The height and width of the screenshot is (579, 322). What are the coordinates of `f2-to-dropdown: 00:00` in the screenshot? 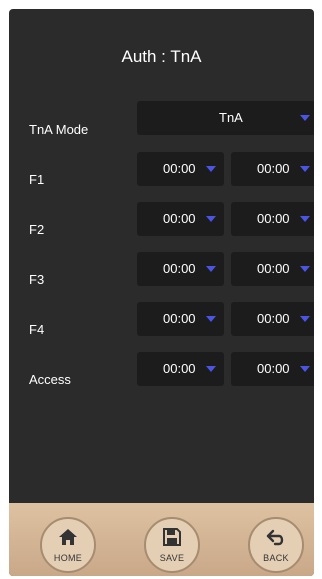 It's located at (272, 219).